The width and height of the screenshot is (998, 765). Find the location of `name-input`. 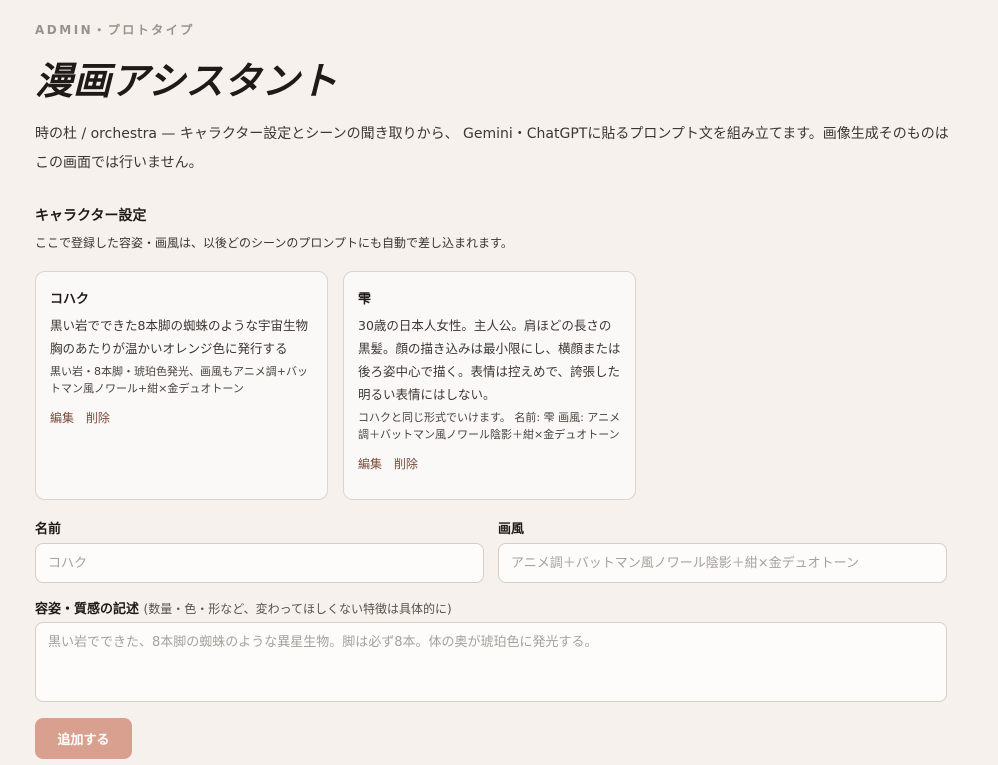

name-input is located at coordinates (259, 563).